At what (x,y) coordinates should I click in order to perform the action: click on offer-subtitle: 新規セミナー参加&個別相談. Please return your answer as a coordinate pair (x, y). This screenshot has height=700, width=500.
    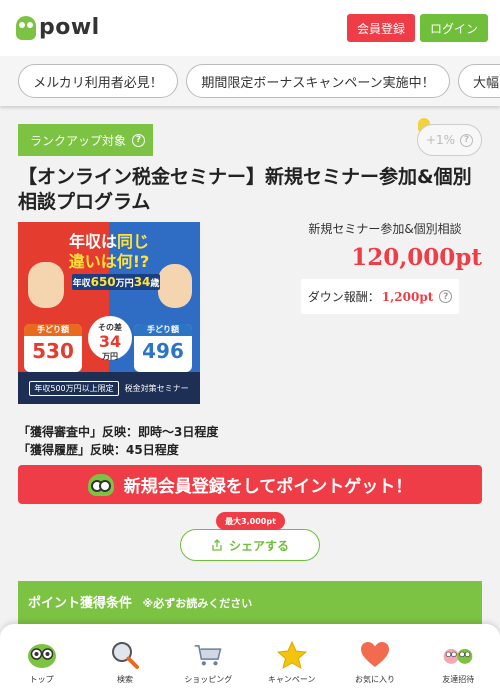
    Looking at the image, I should click on (385, 229).